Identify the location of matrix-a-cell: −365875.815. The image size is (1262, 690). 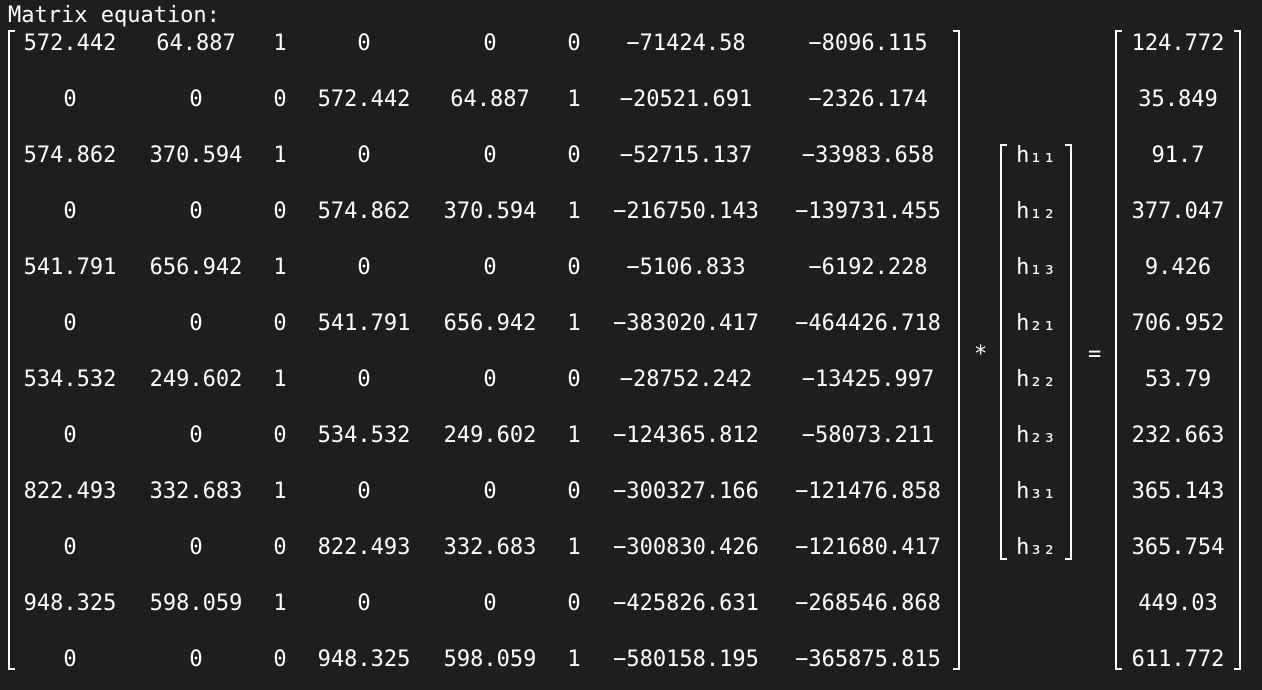
(868, 659).